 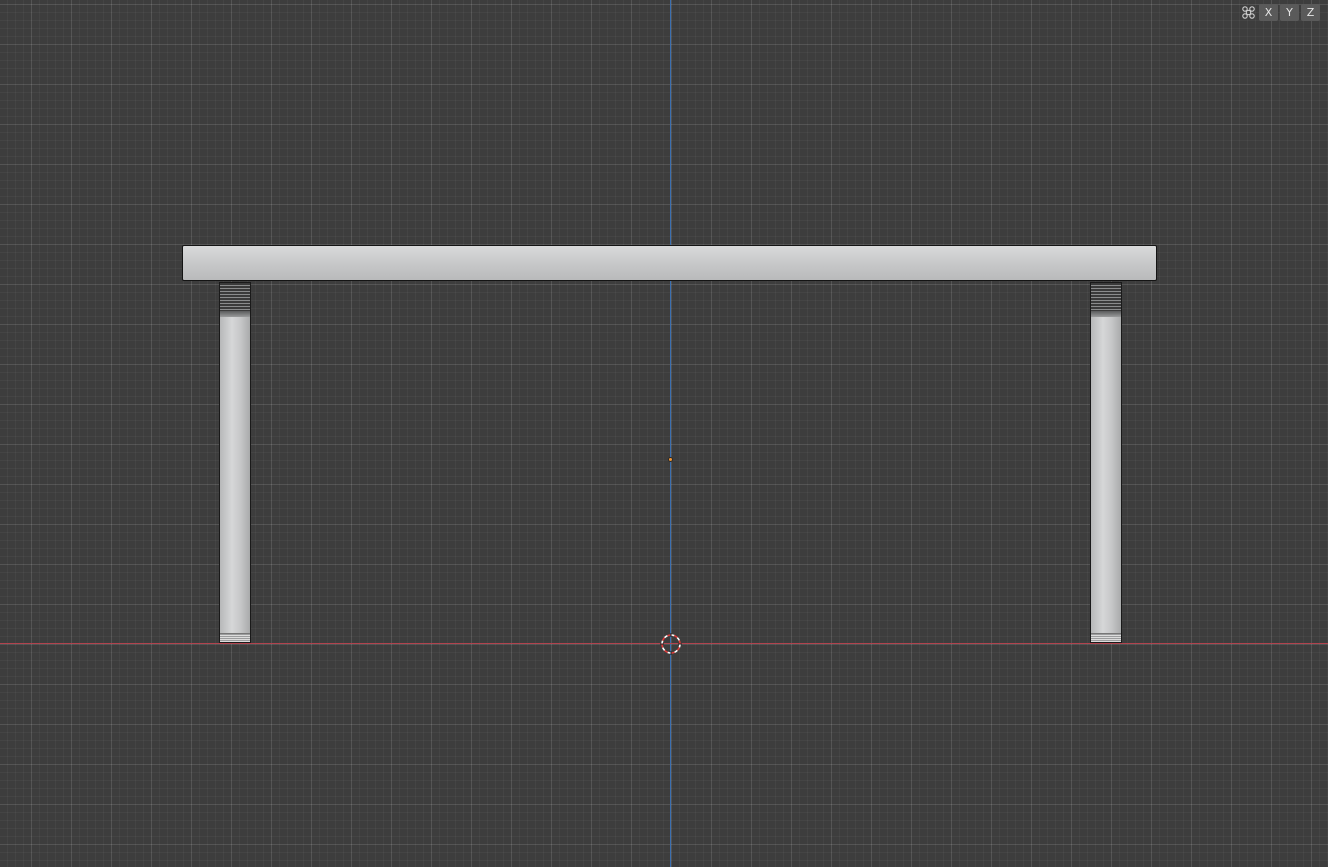 What do you see at coordinates (1310, 12) in the screenshot?
I see `axis-z-toggle: Z` at bounding box center [1310, 12].